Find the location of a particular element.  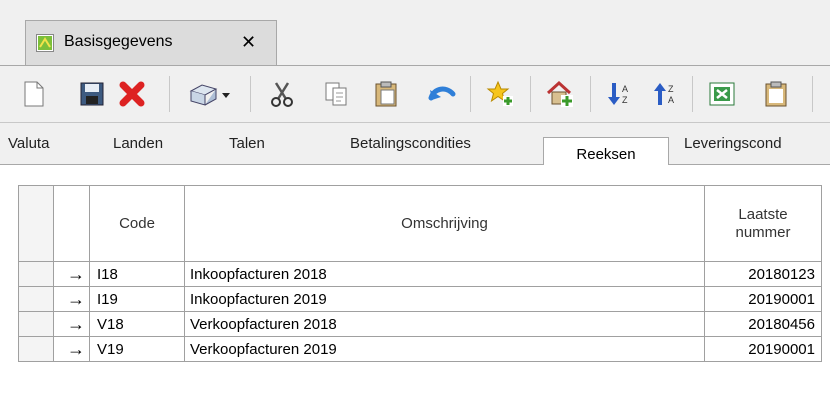

cell-code: I18 is located at coordinates (137, 274).